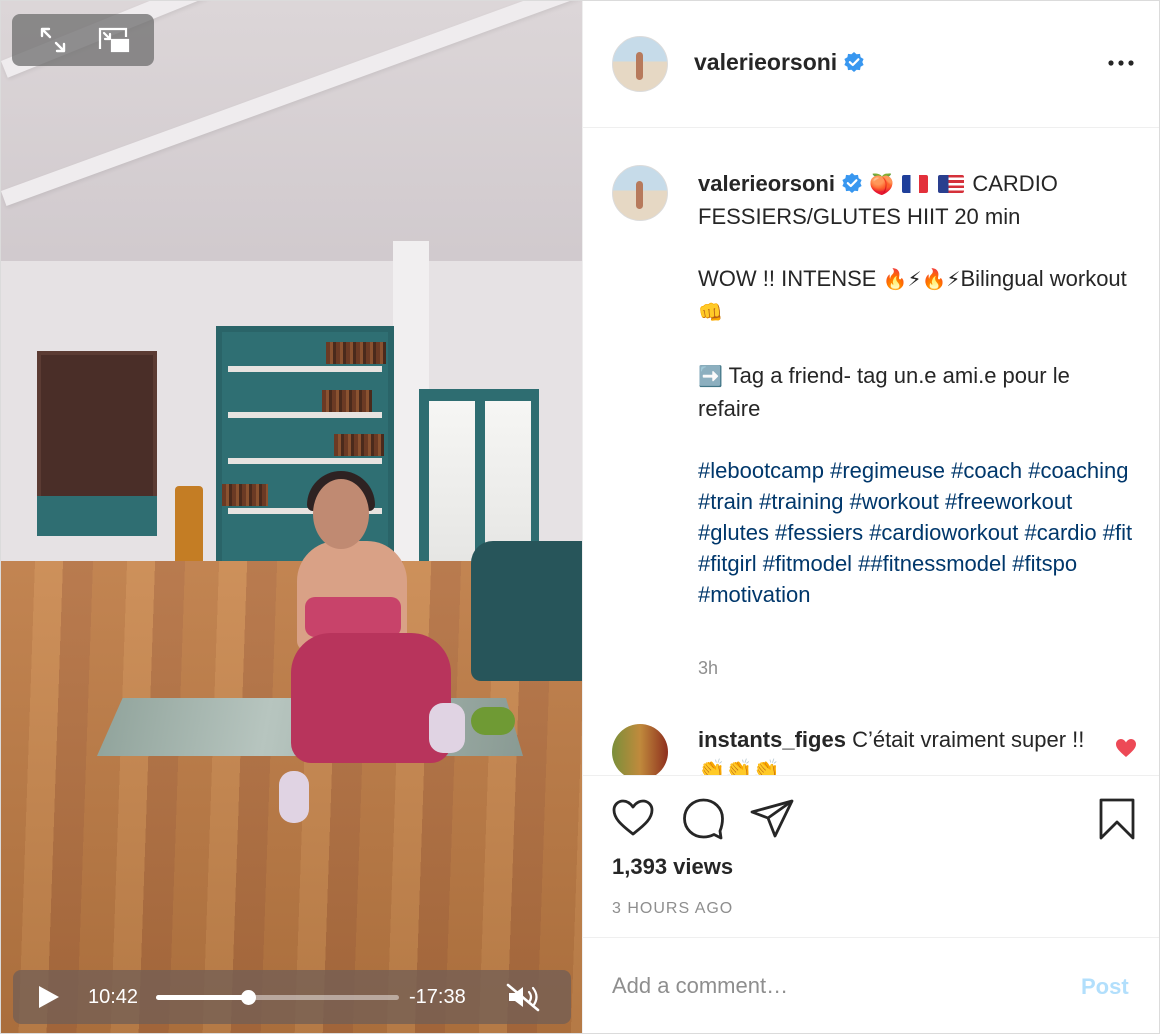 The height and width of the screenshot is (1034, 1160). I want to click on video-top-controls, so click(83, 40).